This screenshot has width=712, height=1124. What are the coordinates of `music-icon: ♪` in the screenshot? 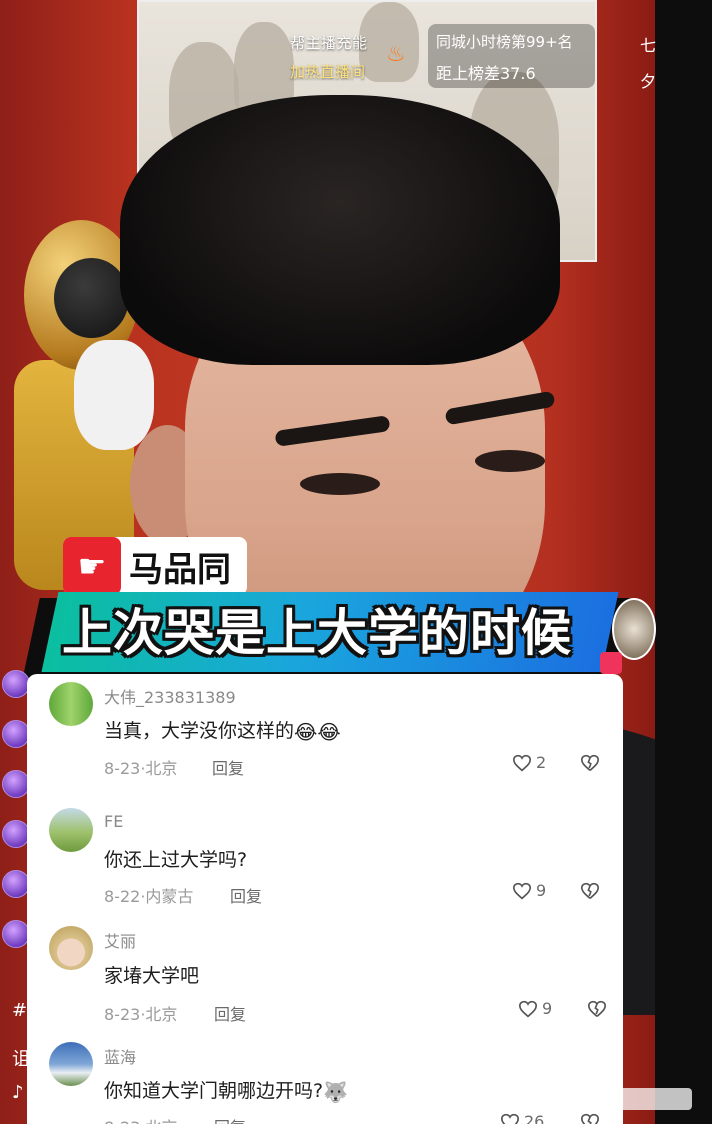 It's located at (18, 1092).